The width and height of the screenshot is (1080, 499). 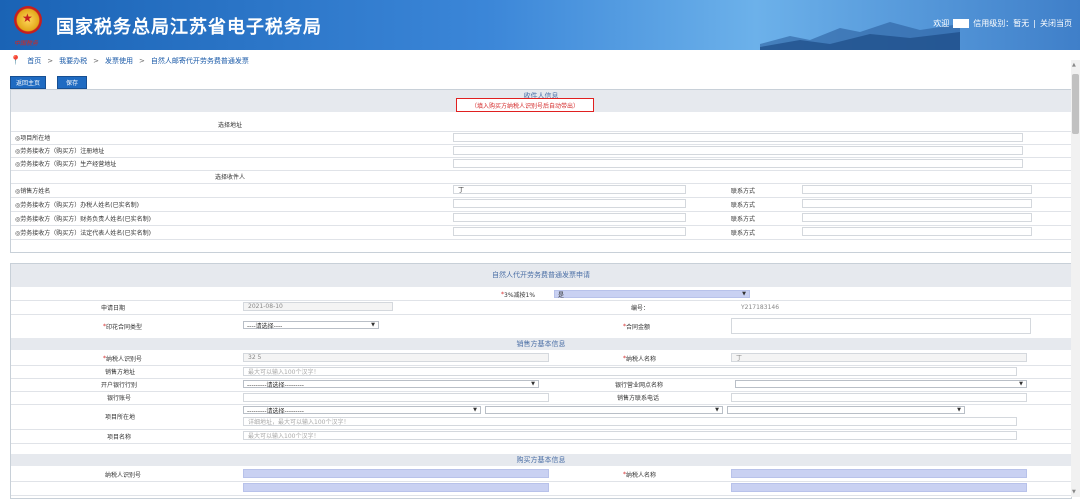 What do you see at coordinates (738, 163) in the screenshot?
I see `biz-address-field` at bounding box center [738, 163].